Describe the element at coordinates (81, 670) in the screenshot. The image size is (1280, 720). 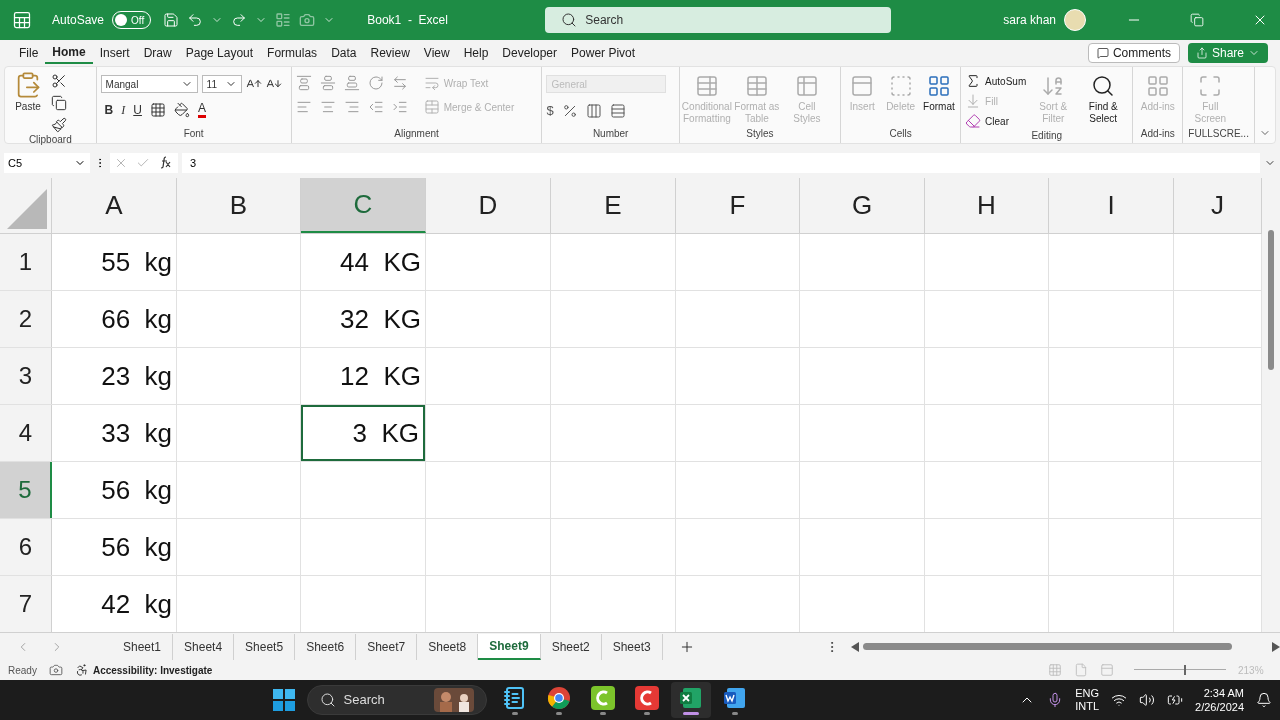
I see `accessibility-icon` at that location.